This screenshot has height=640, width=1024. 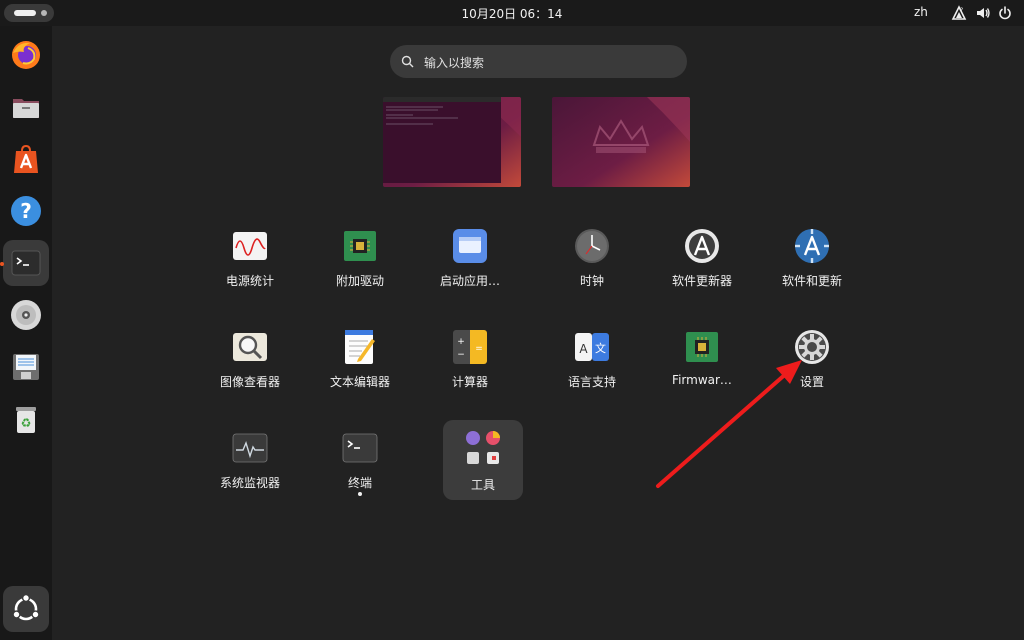 What do you see at coordinates (250, 347) in the screenshot?
I see `image-viewer-icon` at bounding box center [250, 347].